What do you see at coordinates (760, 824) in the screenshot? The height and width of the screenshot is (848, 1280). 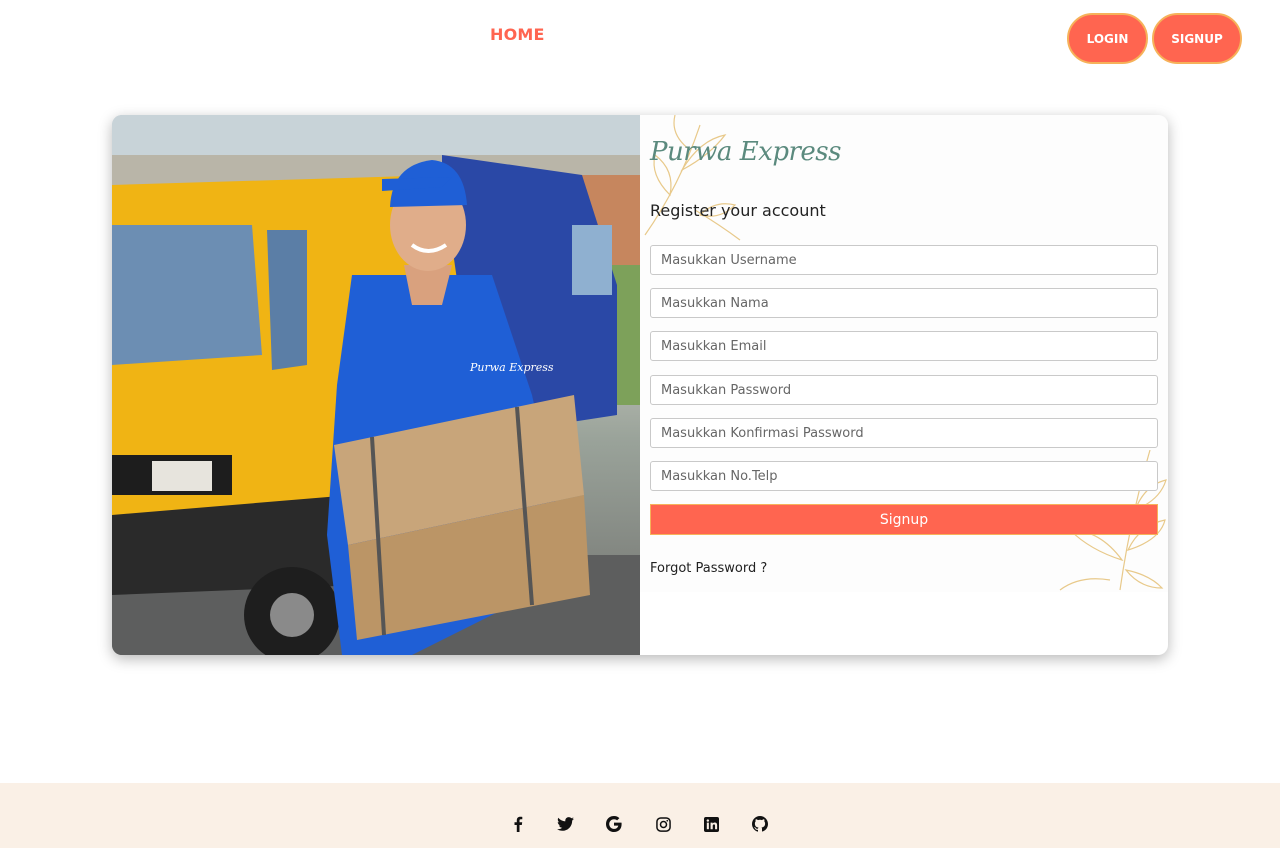 I see `github-icon` at bounding box center [760, 824].